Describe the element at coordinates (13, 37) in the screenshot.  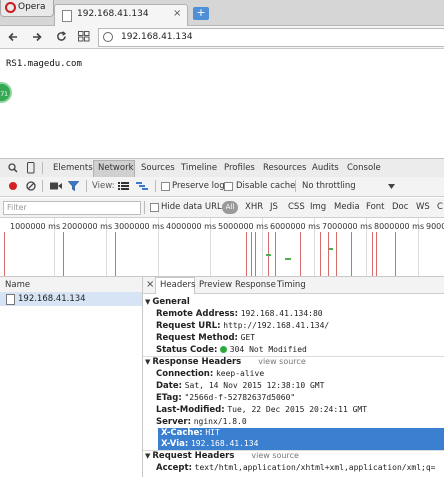
I see `back-arrow-icon` at that location.